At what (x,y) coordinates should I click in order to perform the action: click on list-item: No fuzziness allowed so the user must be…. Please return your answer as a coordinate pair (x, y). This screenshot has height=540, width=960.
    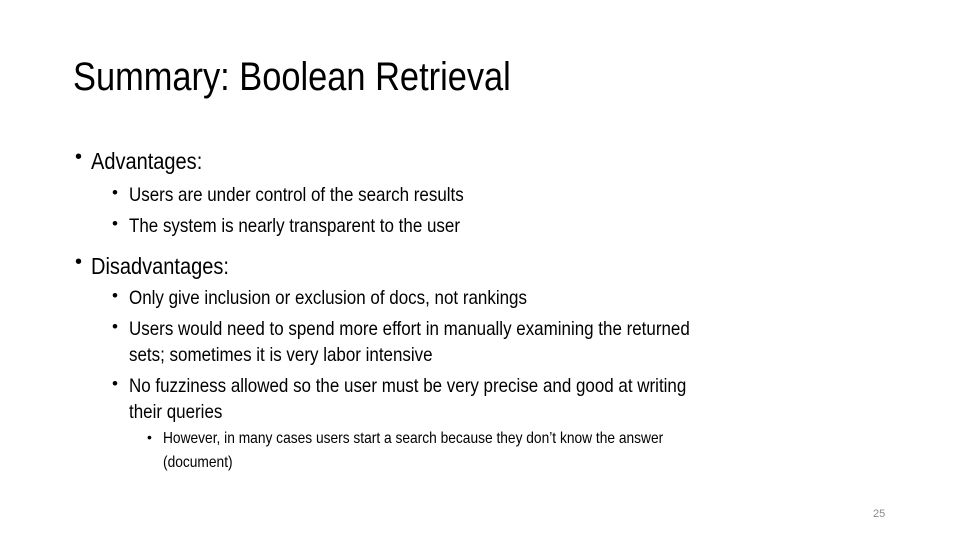
    Looking at the image, I should click on (408, 386).